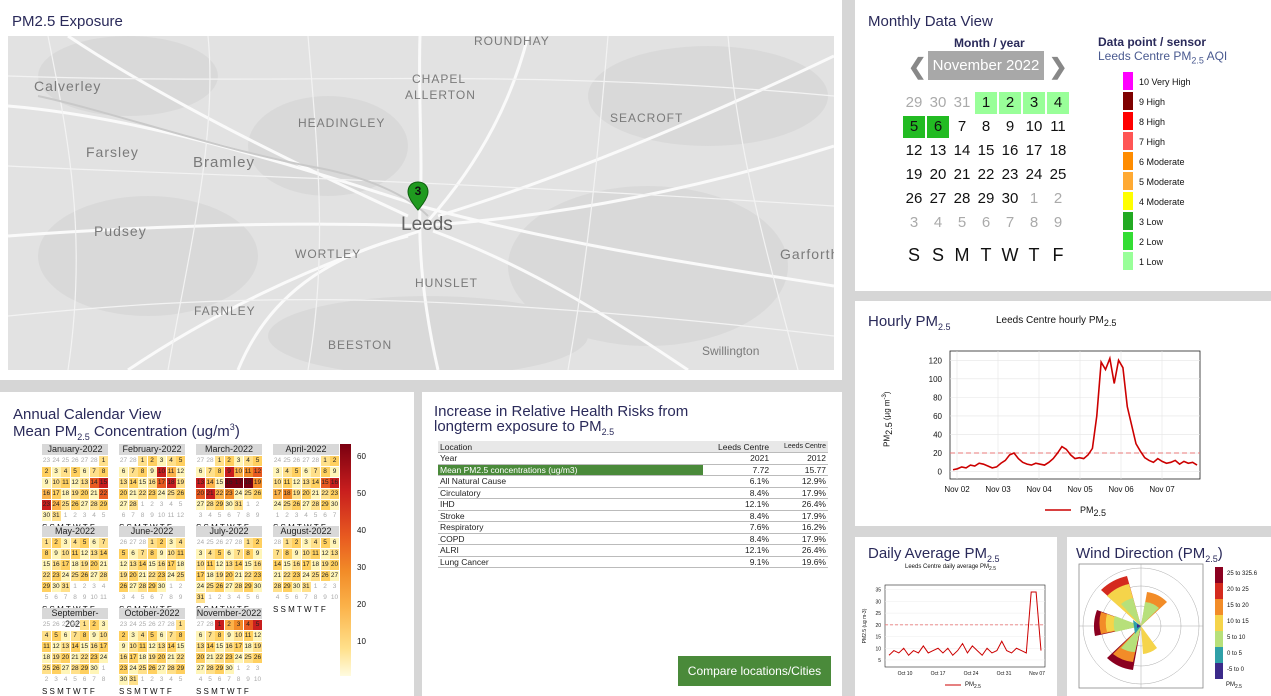 The width and height of the screenshot is (1271, 696). Describe the element at coordinates (1058, 255) in the screenshot. I see `calendar-dow-label: F` at that location.